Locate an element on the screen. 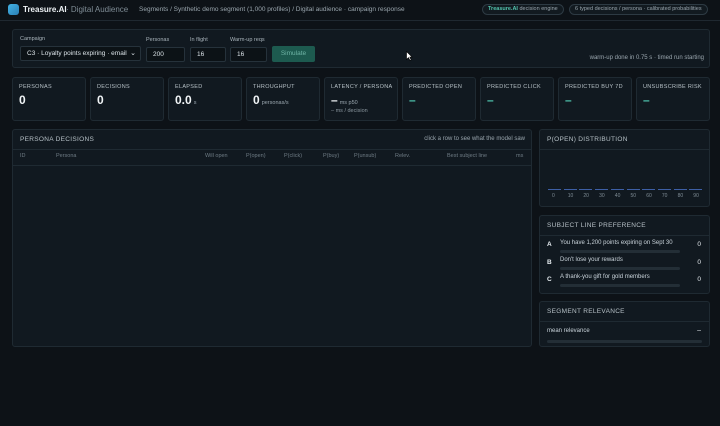  brand-section: · Digital Audience is located at coordinates (97, 9).